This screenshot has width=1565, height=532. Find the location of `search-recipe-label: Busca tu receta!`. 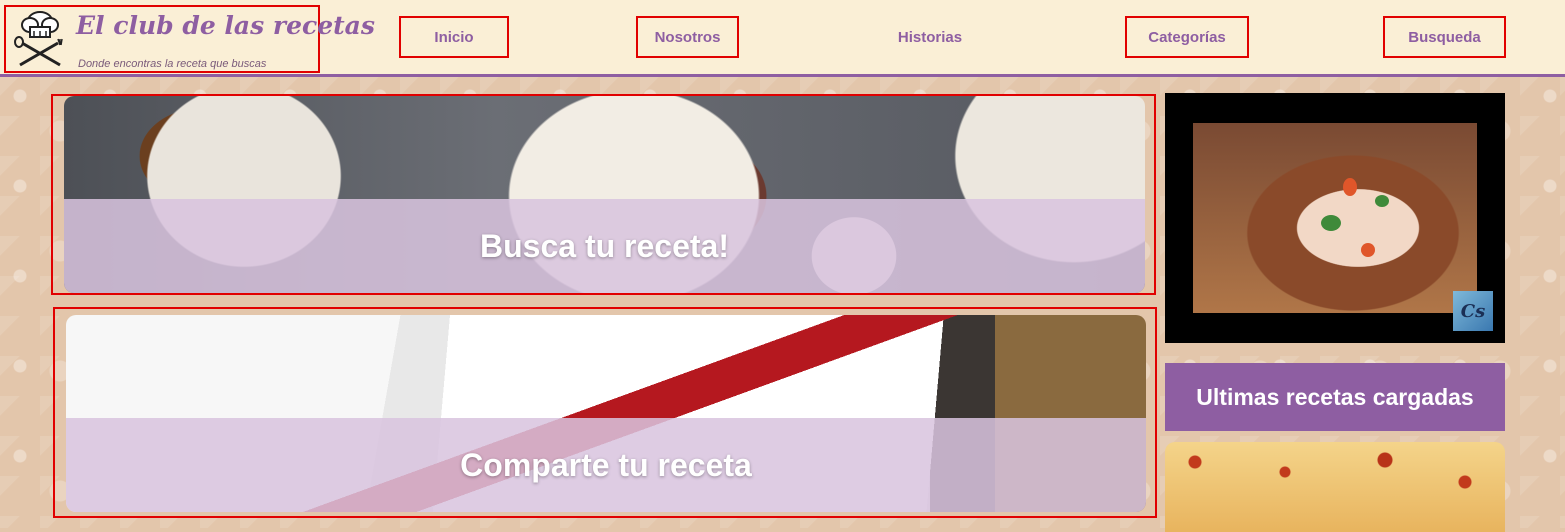

search-recipe-label: Busca tu receta! is located at coordinates (604, 245).